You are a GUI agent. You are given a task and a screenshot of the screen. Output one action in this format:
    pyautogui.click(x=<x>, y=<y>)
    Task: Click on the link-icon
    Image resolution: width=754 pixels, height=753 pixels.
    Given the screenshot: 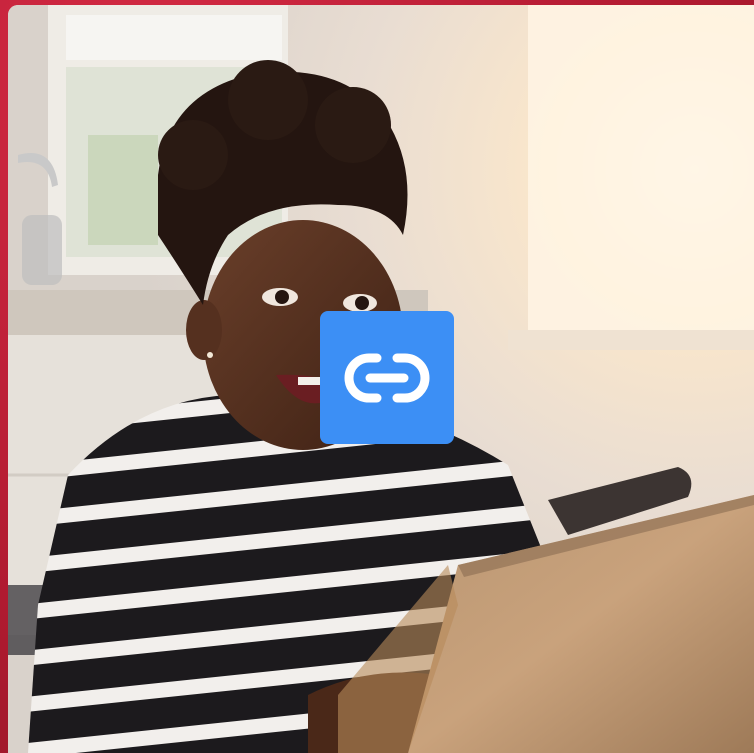 What is the action you would take?
    pyautogui.click(x=387, y=377)
    